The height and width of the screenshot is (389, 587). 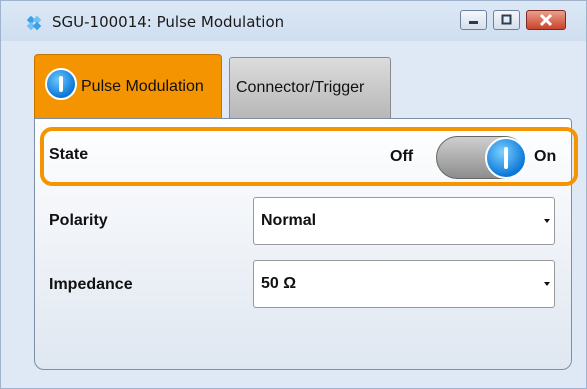 What do you see at coordinates (506, 158) in the screenshot?
I see `toggle-knob-icon` at bounding box center [506, 158].